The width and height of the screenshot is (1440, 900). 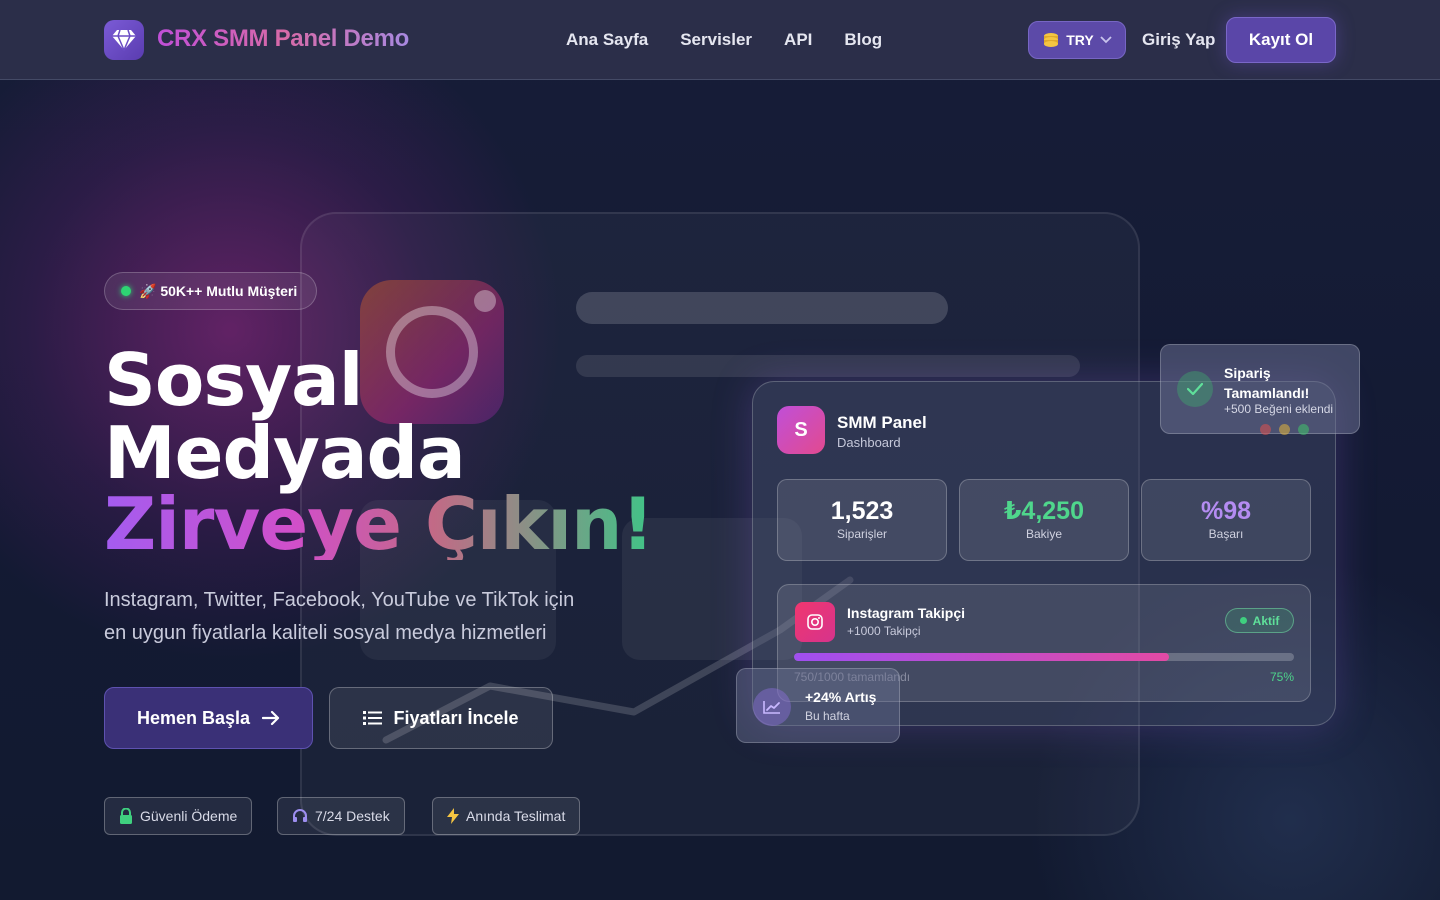 I want to click on nav-link-home: Ana Sayfa, so click(x=607, y=40).